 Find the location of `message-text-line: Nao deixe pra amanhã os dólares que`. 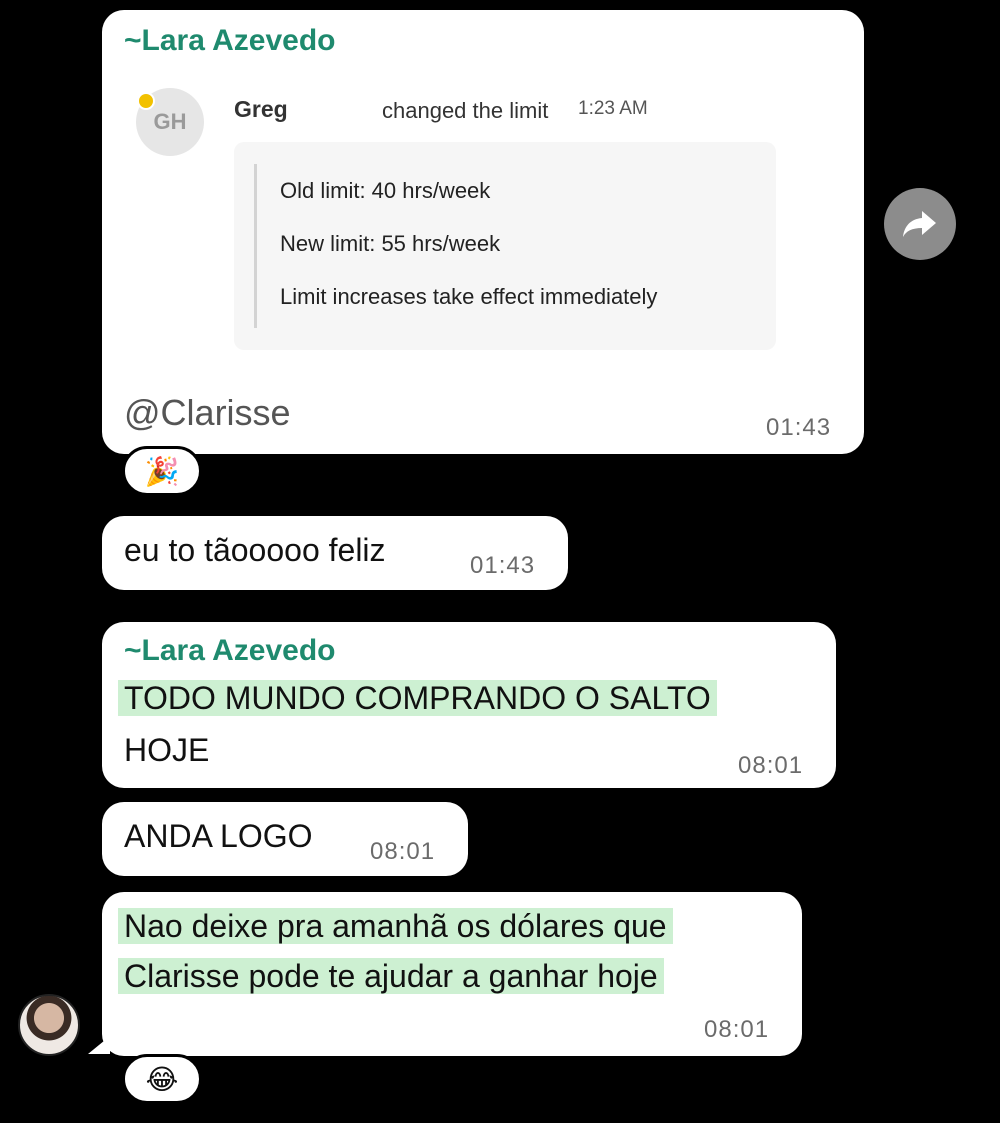

message-text-line: Nao deixe pra amanhã os dólares que is located at coordinates (395, 926).